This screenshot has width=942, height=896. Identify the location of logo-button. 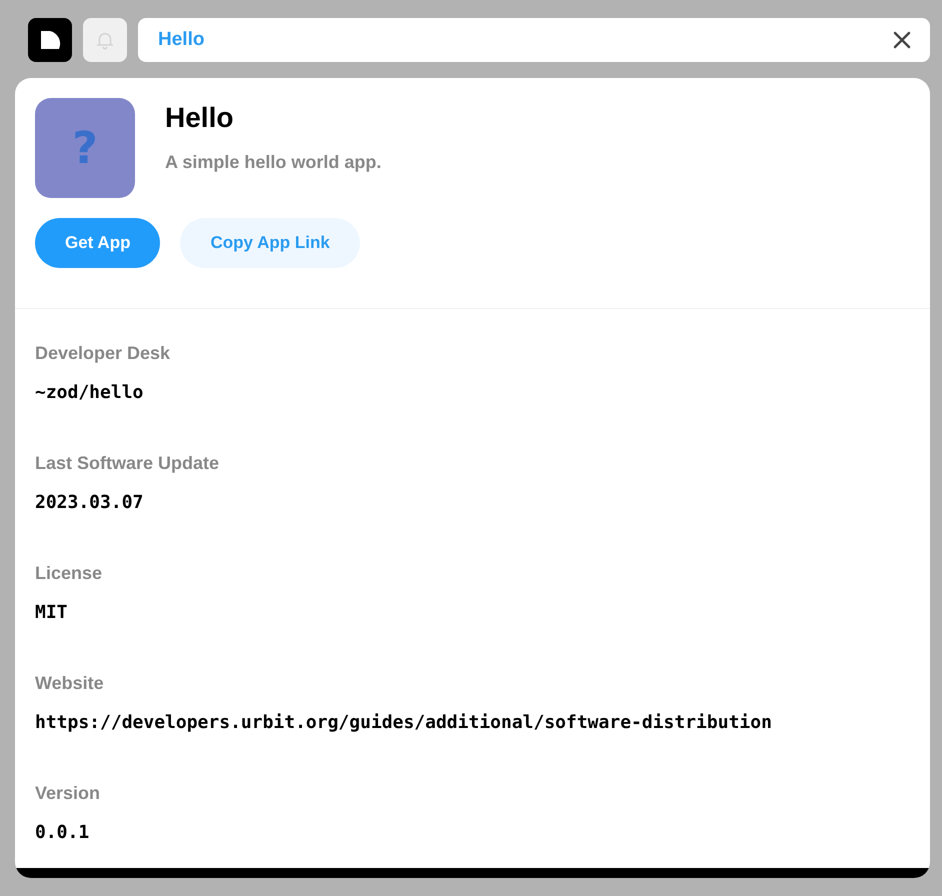
(50, 40).